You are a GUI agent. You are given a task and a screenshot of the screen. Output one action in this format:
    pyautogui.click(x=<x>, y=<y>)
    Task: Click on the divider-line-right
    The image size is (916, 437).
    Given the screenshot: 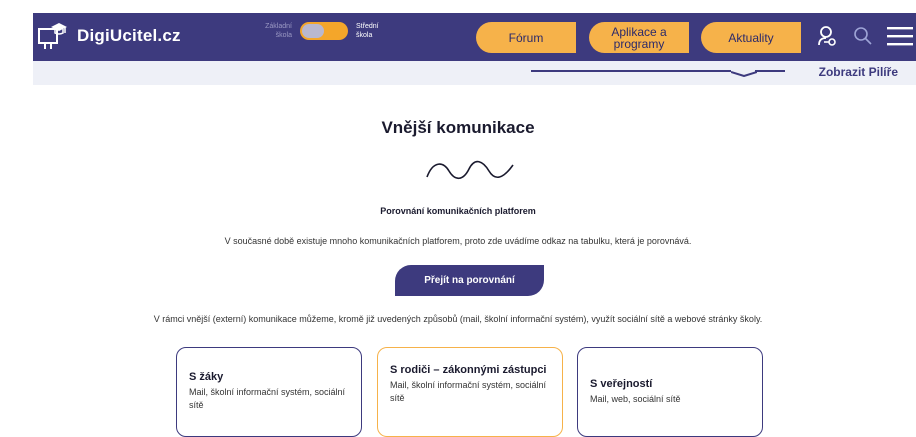 What is the action you would take?
    pyautogui.click(x=770, y=71)
    